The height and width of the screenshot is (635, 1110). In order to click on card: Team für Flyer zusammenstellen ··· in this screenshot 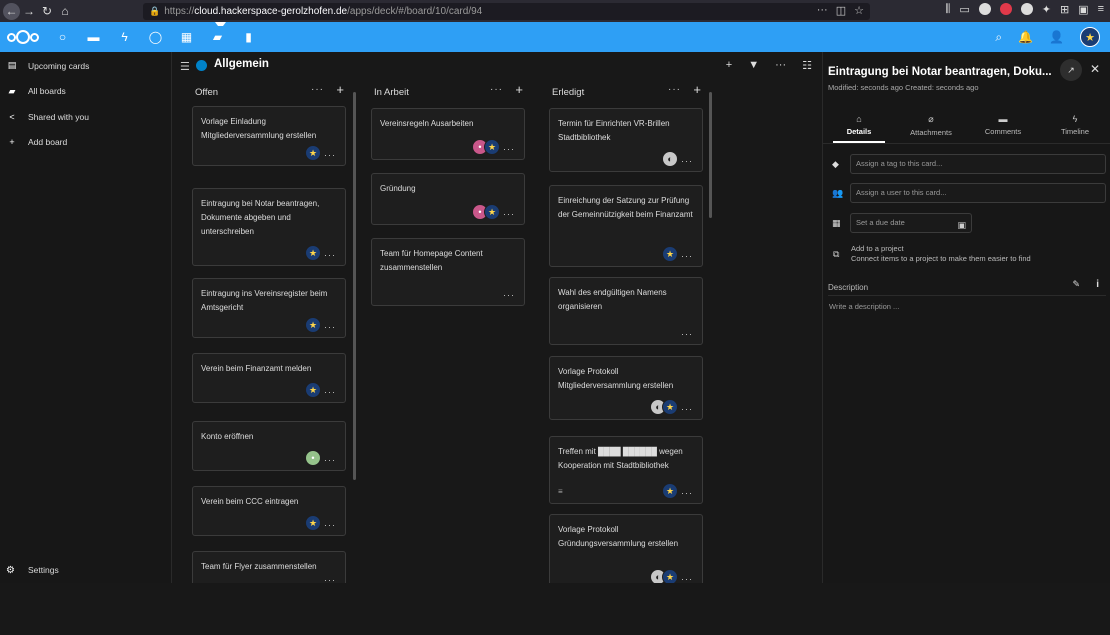, I will do `click(269, 567)`.